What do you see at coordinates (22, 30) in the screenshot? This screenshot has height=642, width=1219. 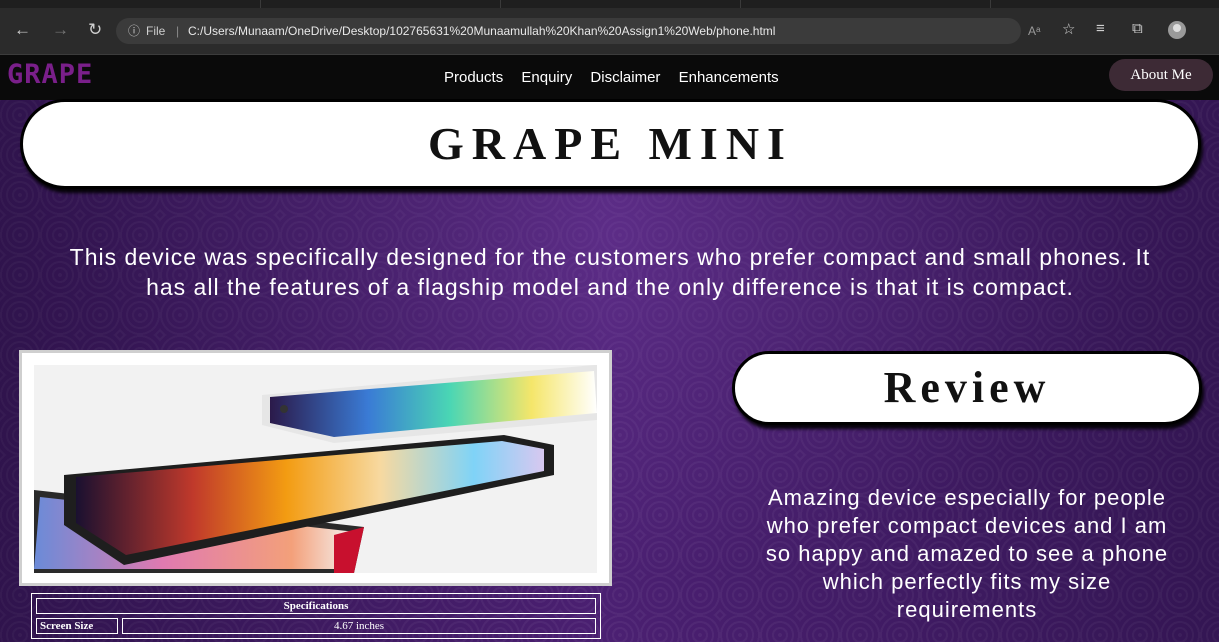 I see `back-arrow-icon: ←` at bounding box center [22, 30].